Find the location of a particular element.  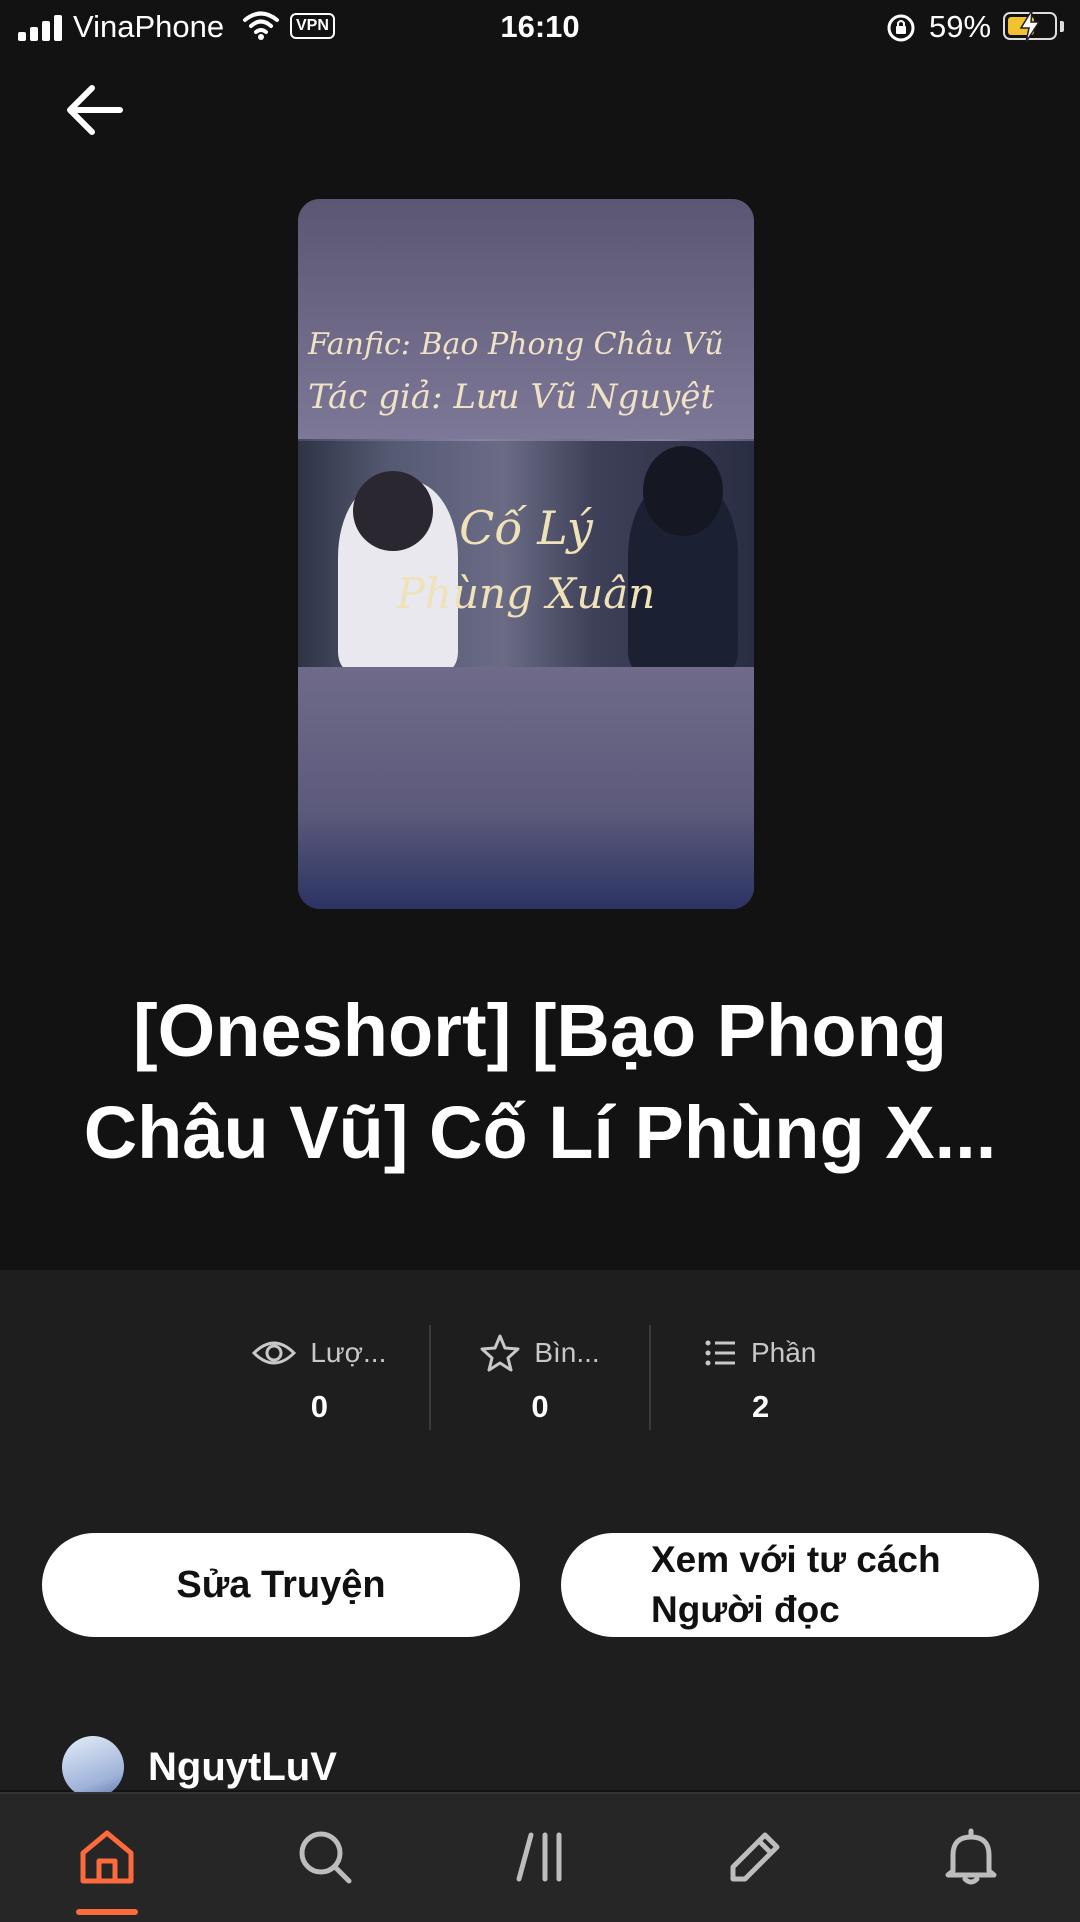

search-icon is located at coordinates (325, 1857).